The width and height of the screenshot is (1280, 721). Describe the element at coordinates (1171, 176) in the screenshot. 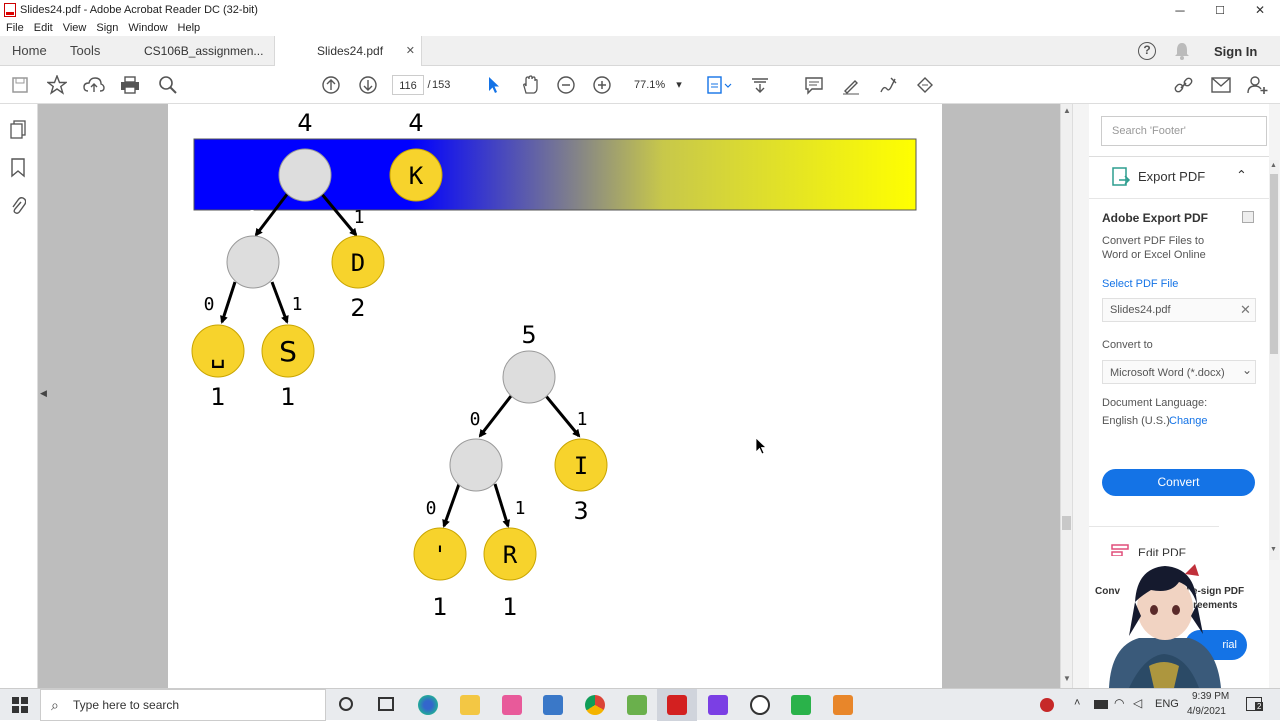

I see `export-pdf-title: Export PDF` at that location.